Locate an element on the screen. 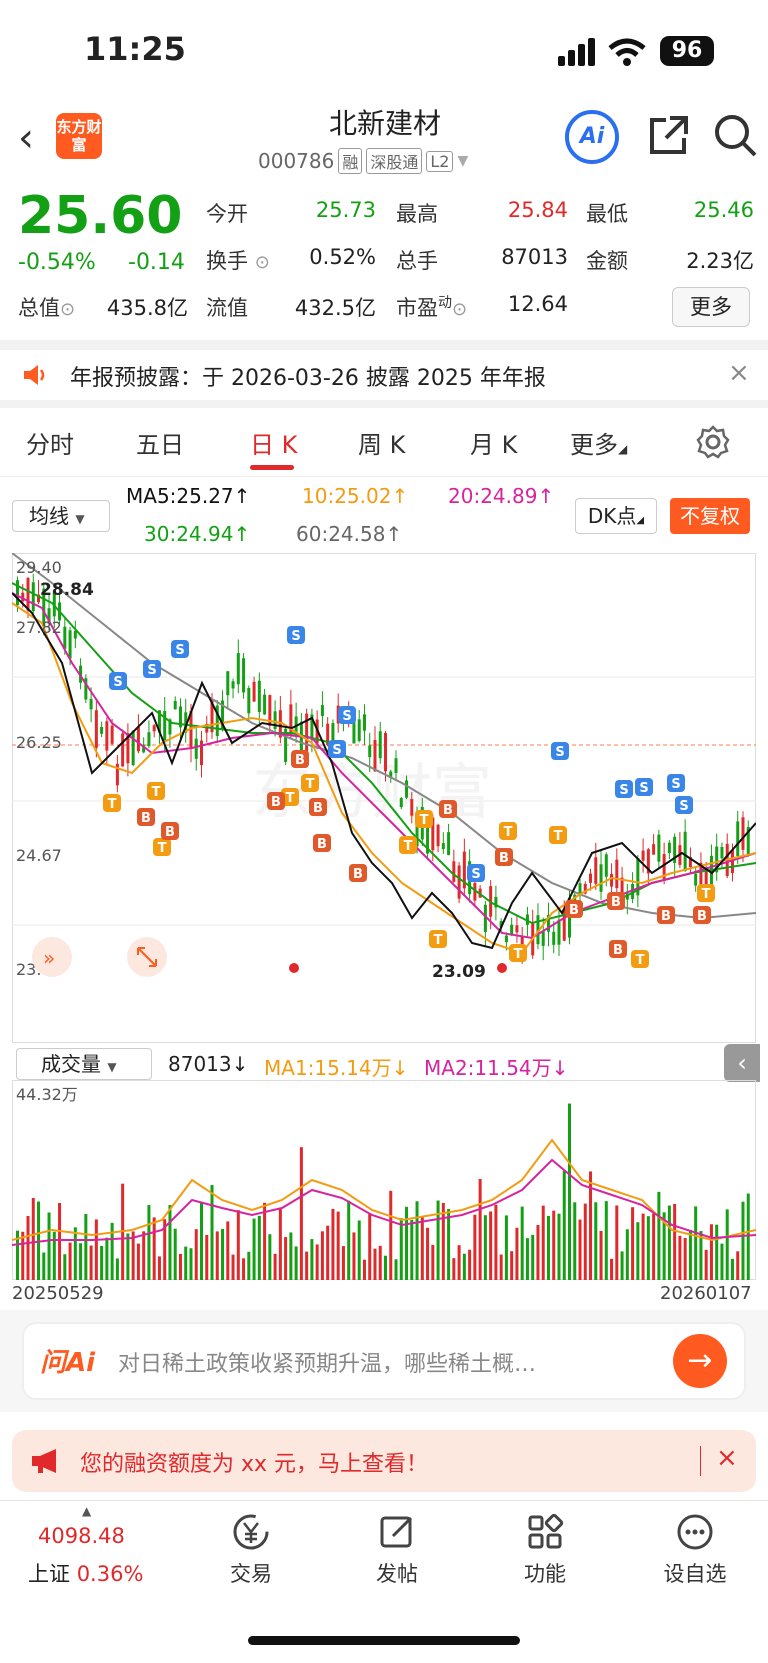 This screenshot has height=1663, width=768. share-icon is located at coordinates (669, 135).